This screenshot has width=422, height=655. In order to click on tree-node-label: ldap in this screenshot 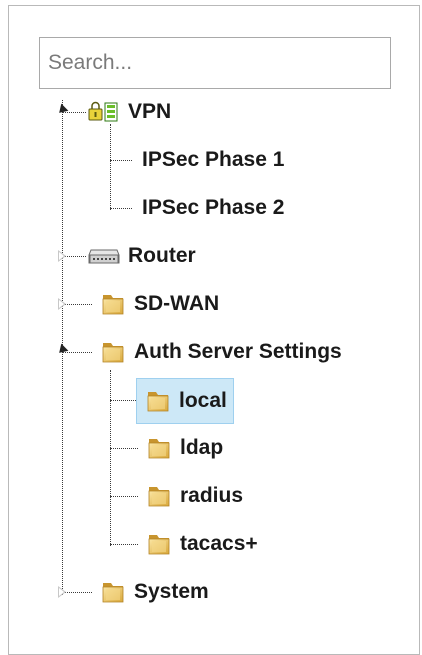, I will do `click(202, 447)`.